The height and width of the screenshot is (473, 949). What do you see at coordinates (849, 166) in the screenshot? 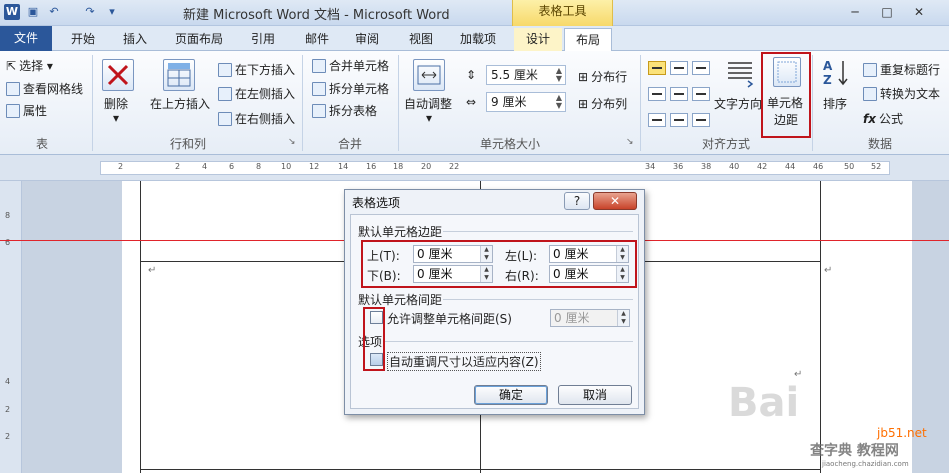
I see `ruler-tick: 50` at bounding box center [849, 166].